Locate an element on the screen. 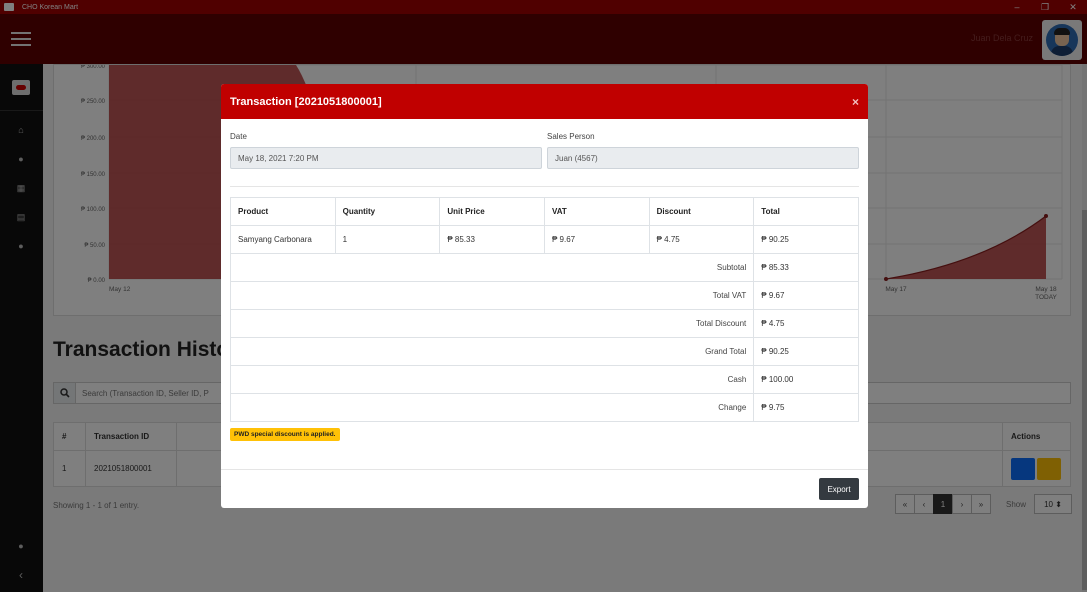 This screenshot has height=592, width=1087. total-discount-label: Total Discount is located at coordinates (492, 323).